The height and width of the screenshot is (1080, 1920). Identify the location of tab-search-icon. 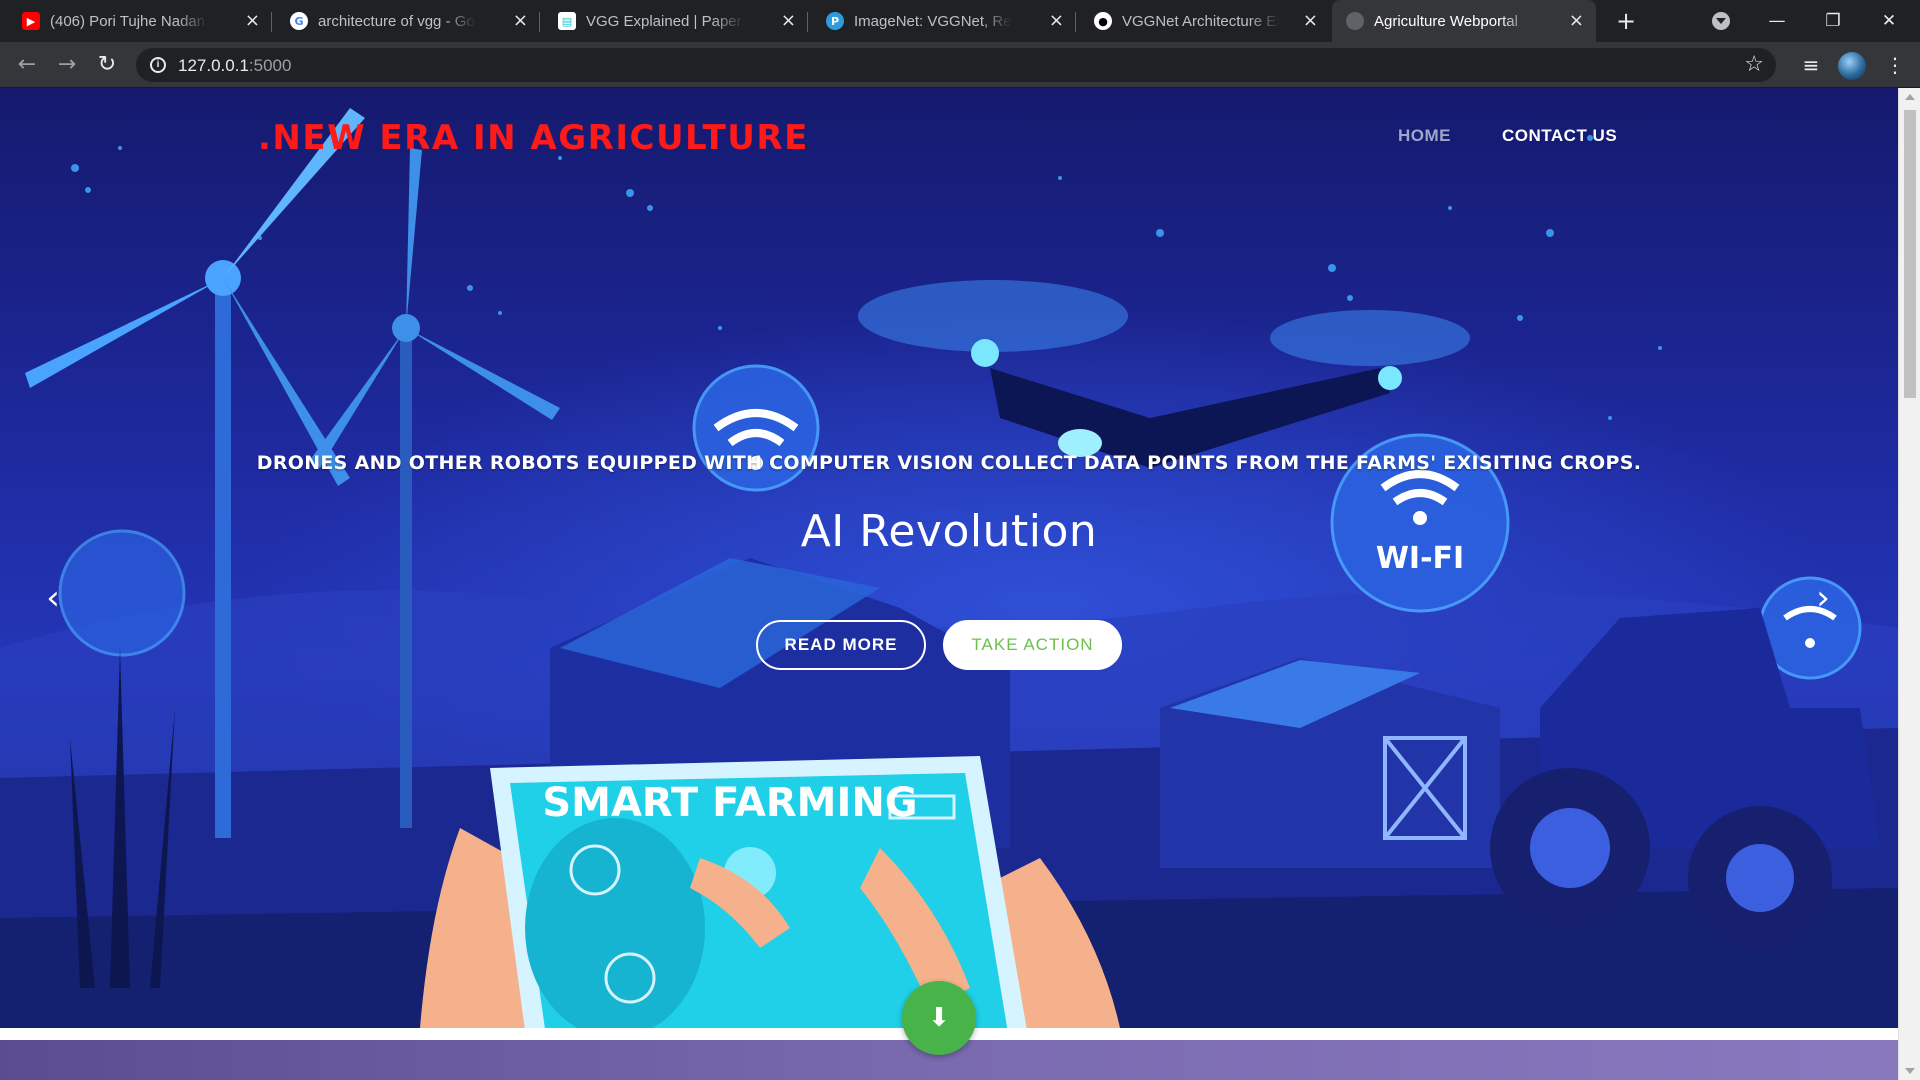
(1721, 21).